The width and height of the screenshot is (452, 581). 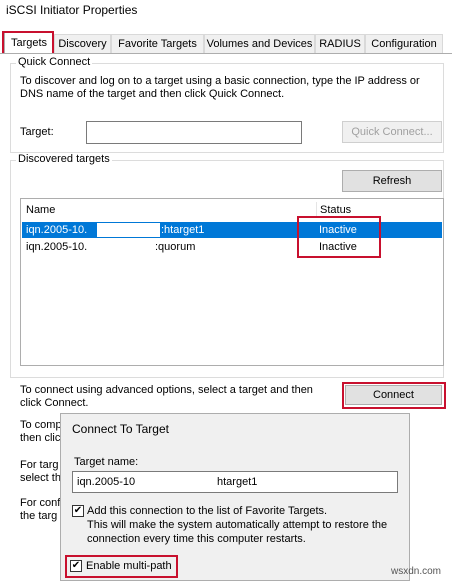 I want to click on refresh-button: Refresh, so click(x=392, y=181).